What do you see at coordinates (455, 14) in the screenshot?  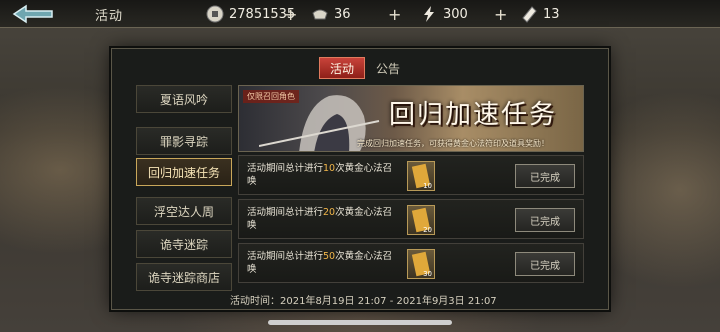 I see `stamina-value: 300` at bounding box center [455, 14].